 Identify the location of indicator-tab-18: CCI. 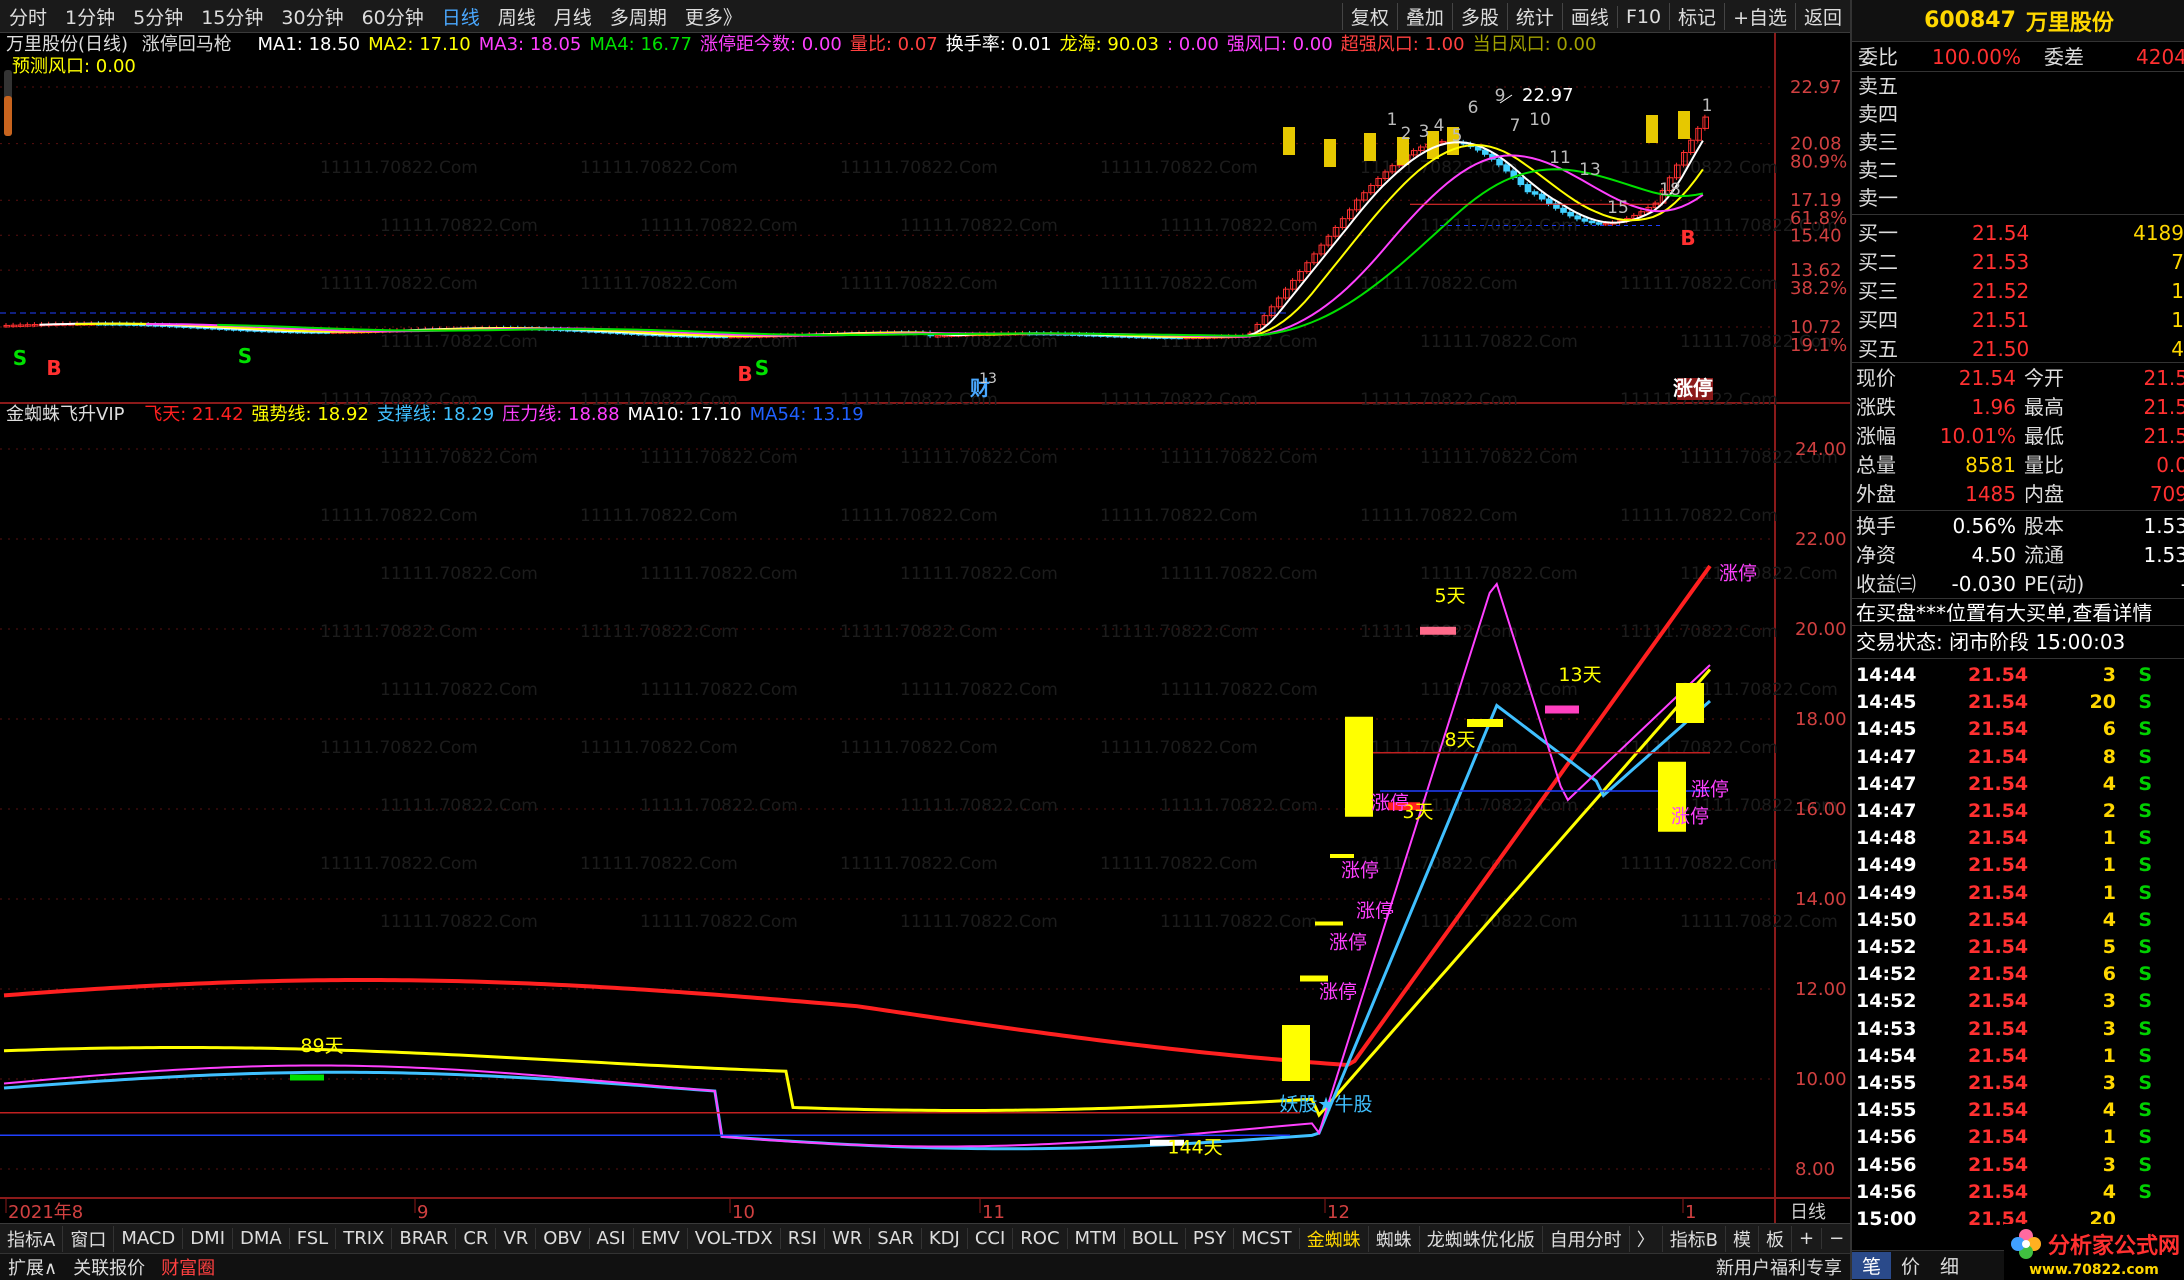
(991, 1238).